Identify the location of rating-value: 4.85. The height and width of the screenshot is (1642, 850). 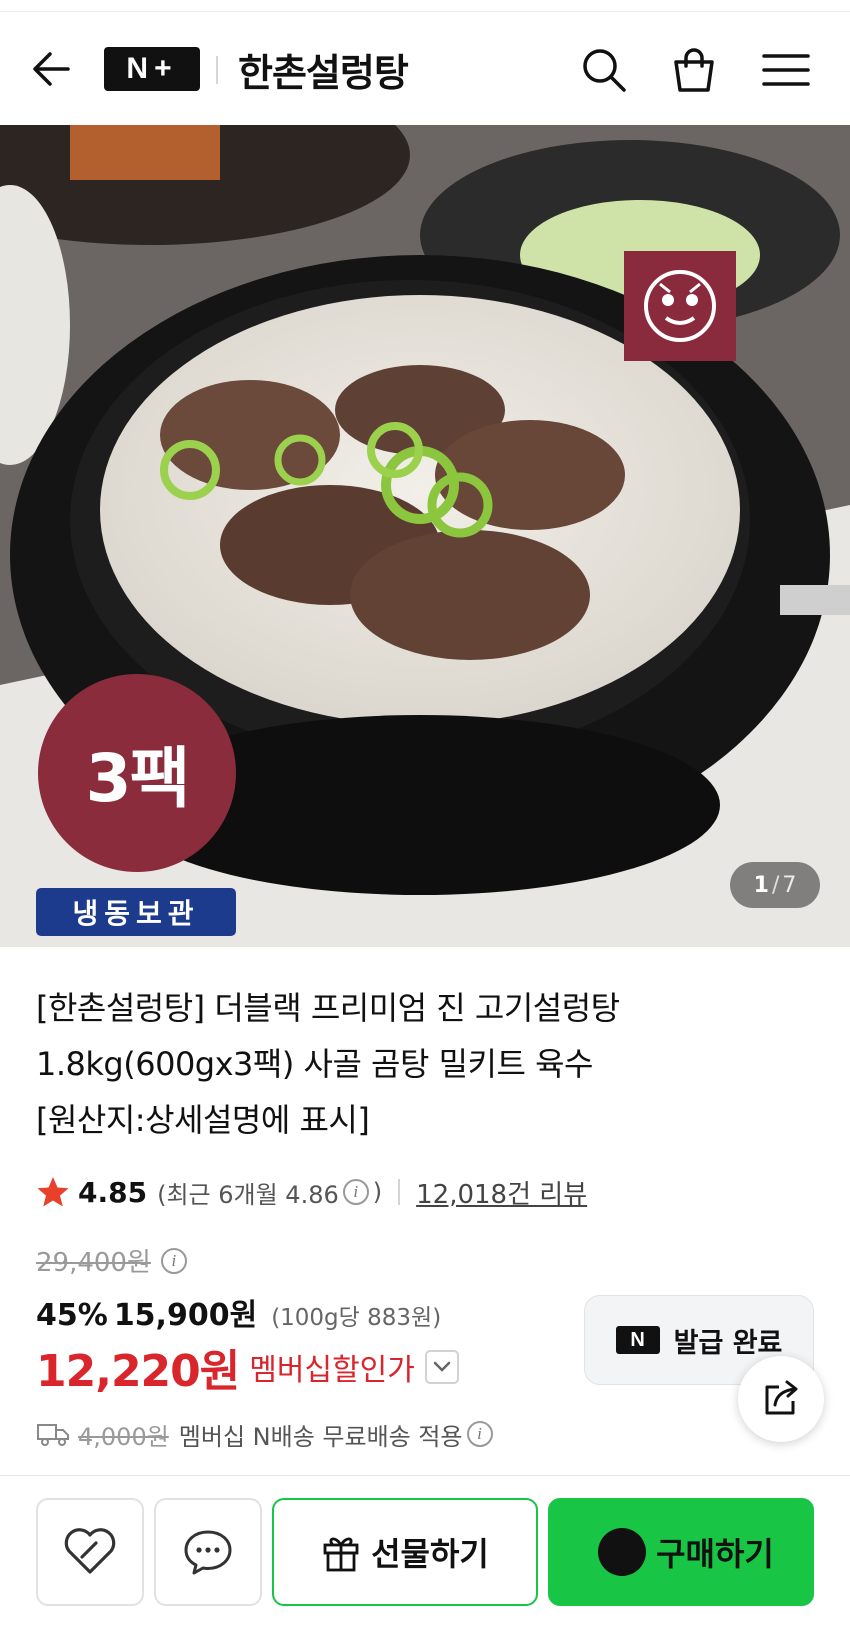
(113, 1192).